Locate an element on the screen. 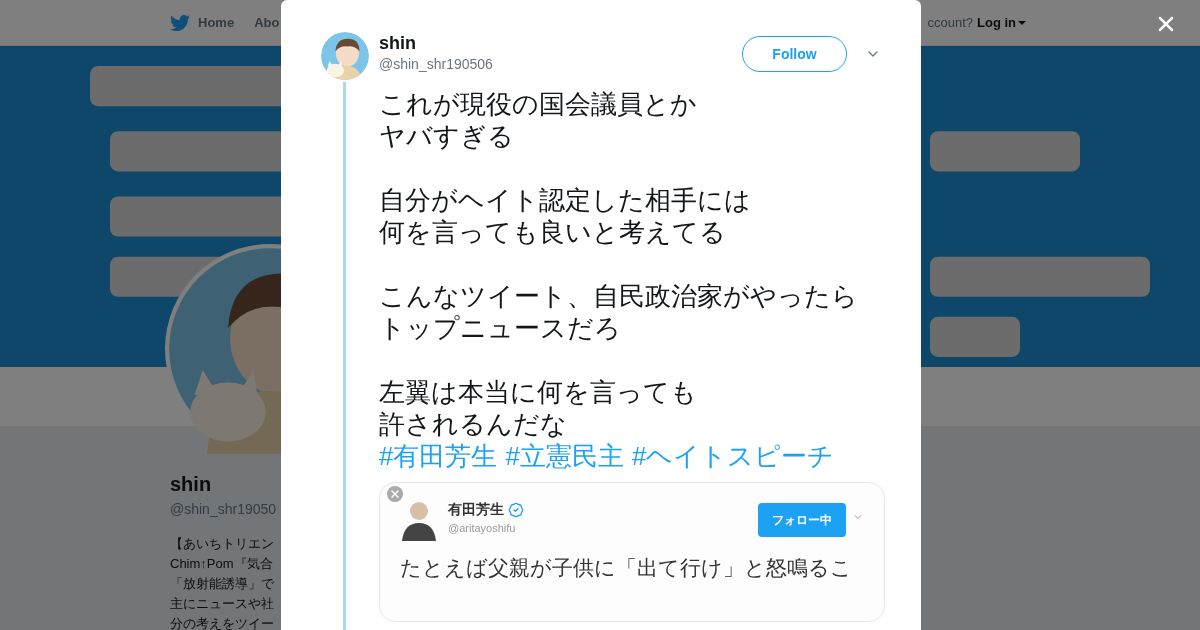  profile-name: shin is located at coordinates (191, 484).